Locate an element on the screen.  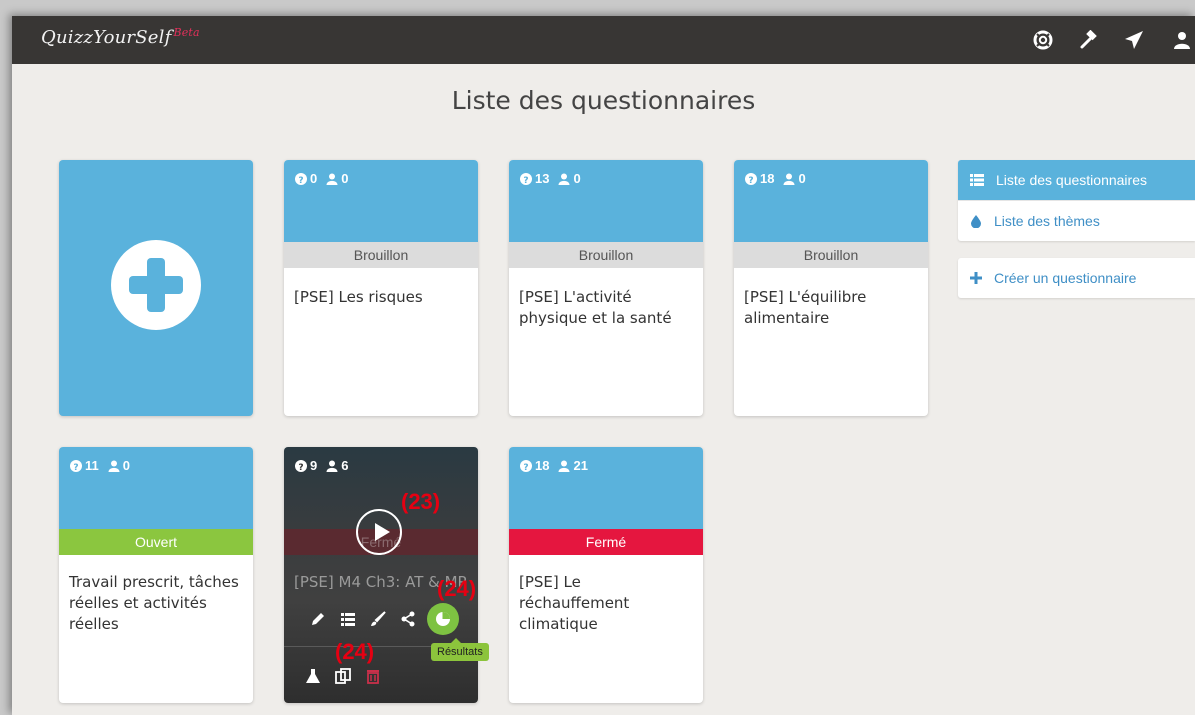
status-badge: Fermé is located at coordinates (606, 542).